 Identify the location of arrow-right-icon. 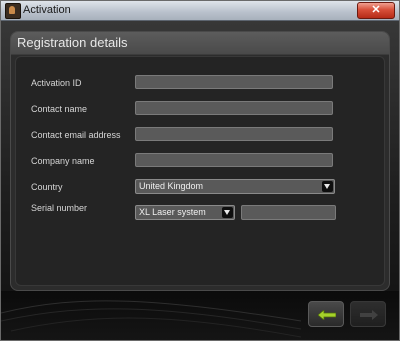
(369, 315).